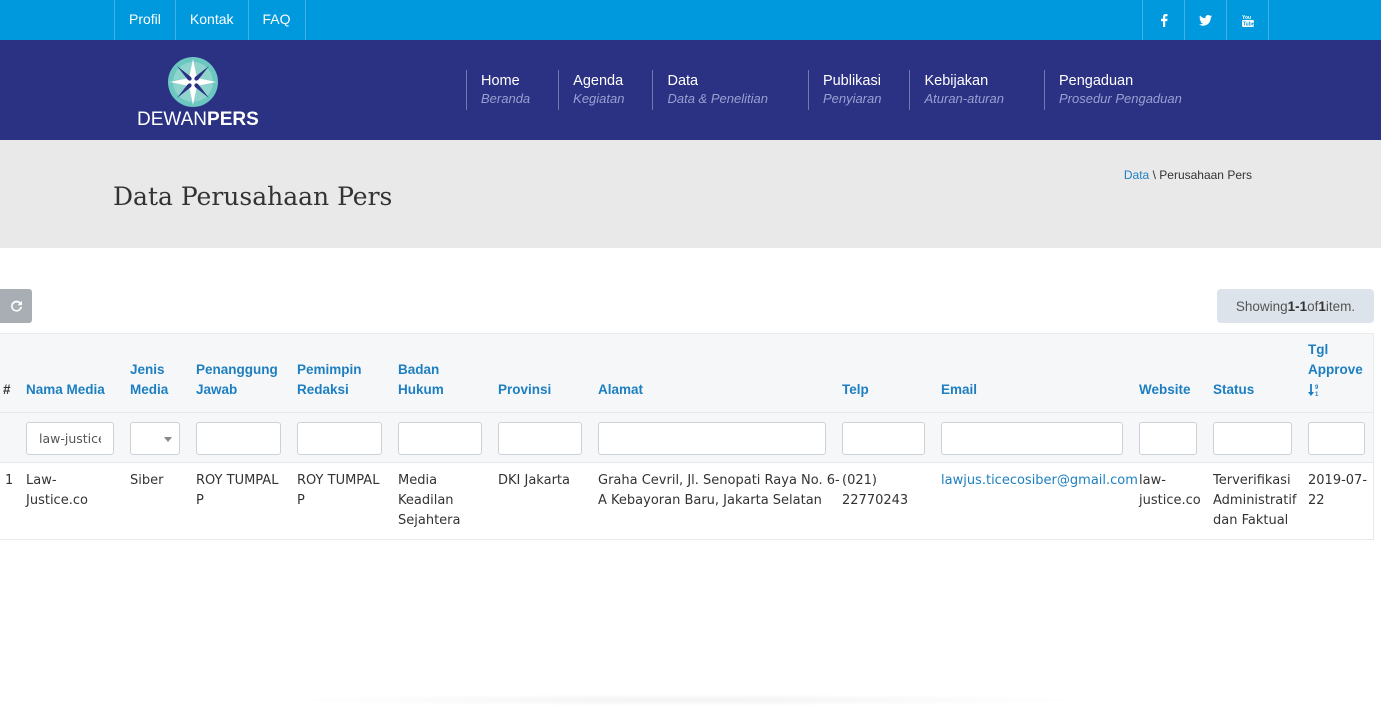 The width and height of the screenshot is (1381, 706). I want to click on cell-badan-hukum: Media Keadilan Sejahtera, so click(429, 500).